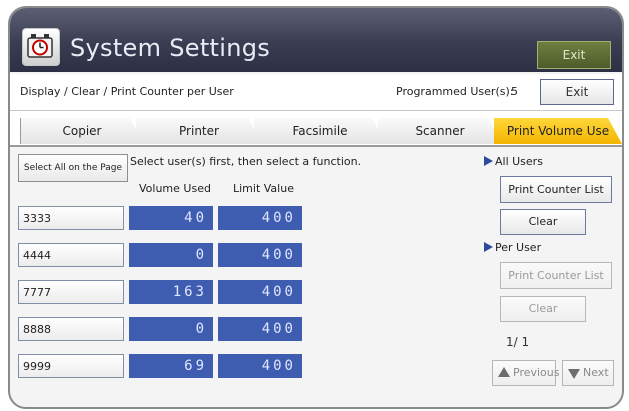  Describe the element at coordinates (514, 91) in the screenshot. I see `programmed-users-count: 5` at that location.